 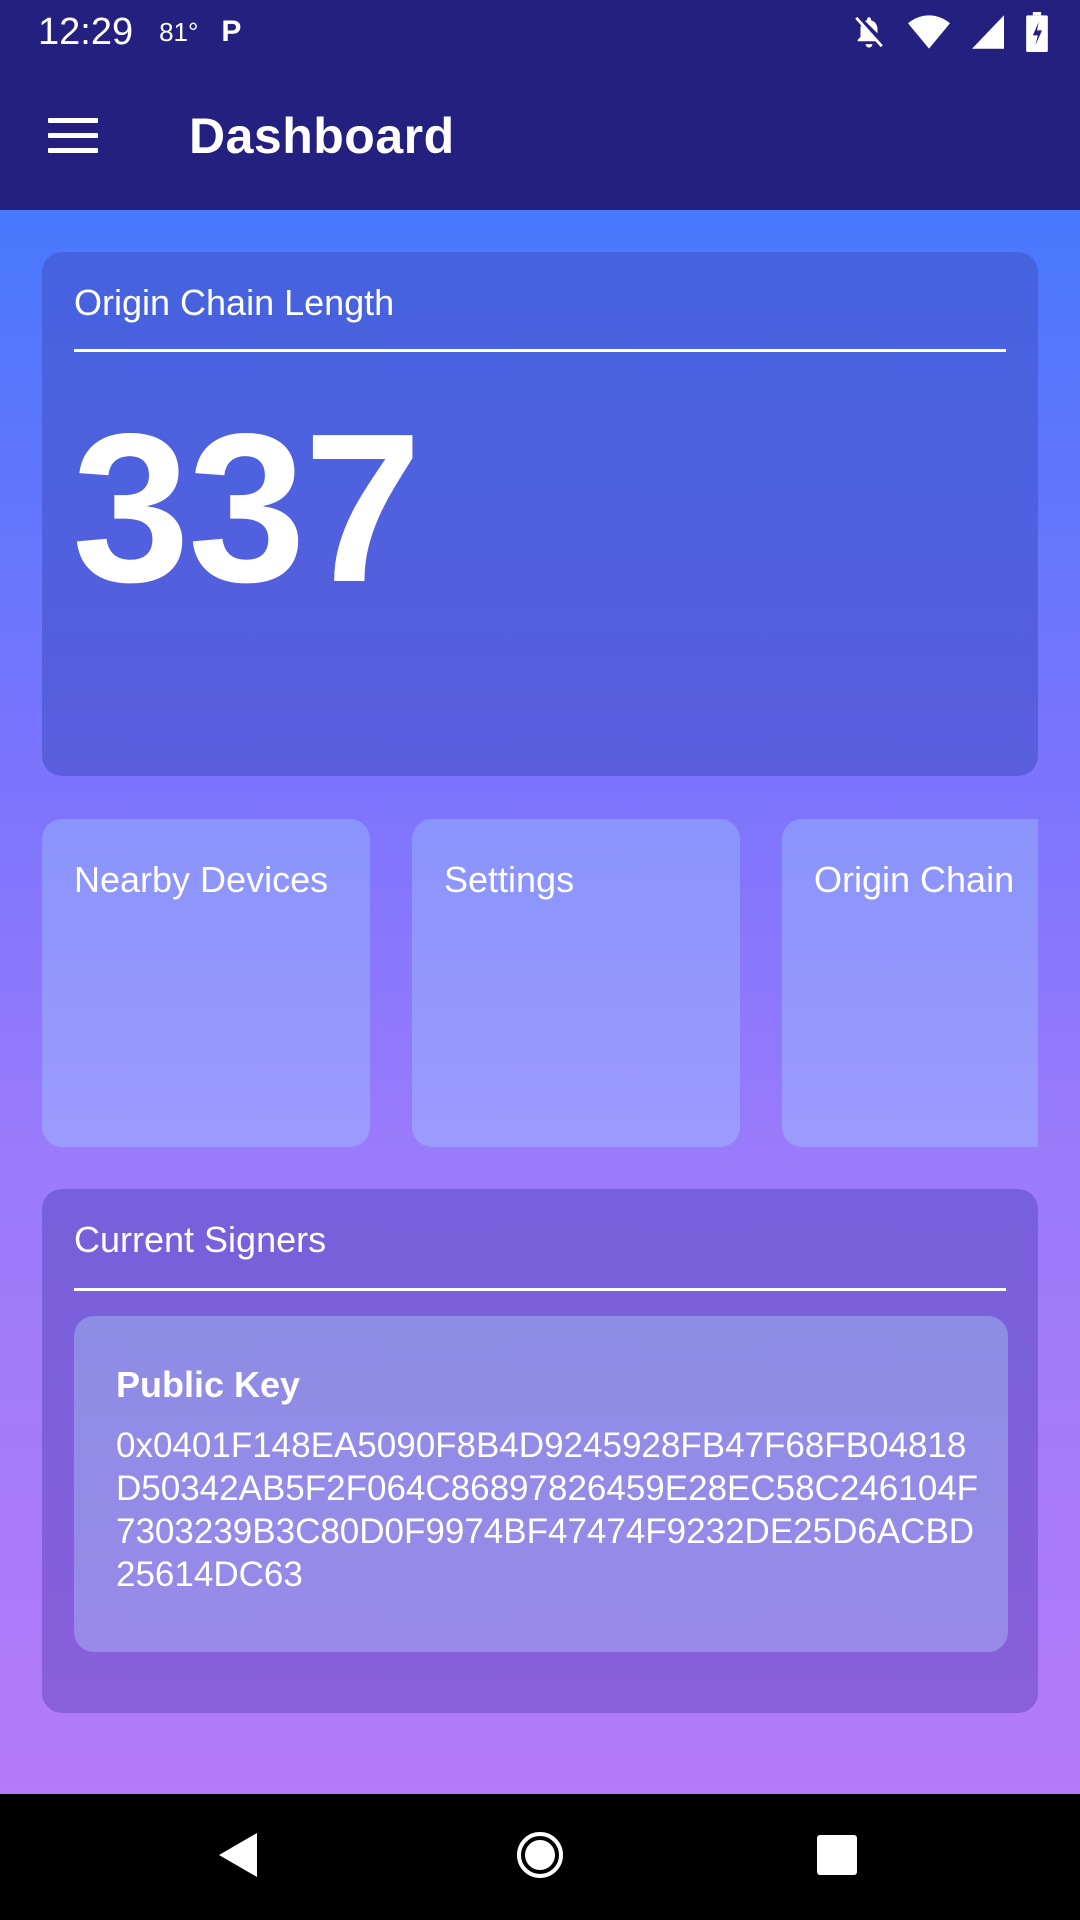 I want to click on back-icon, so click(x=238, y=1857).